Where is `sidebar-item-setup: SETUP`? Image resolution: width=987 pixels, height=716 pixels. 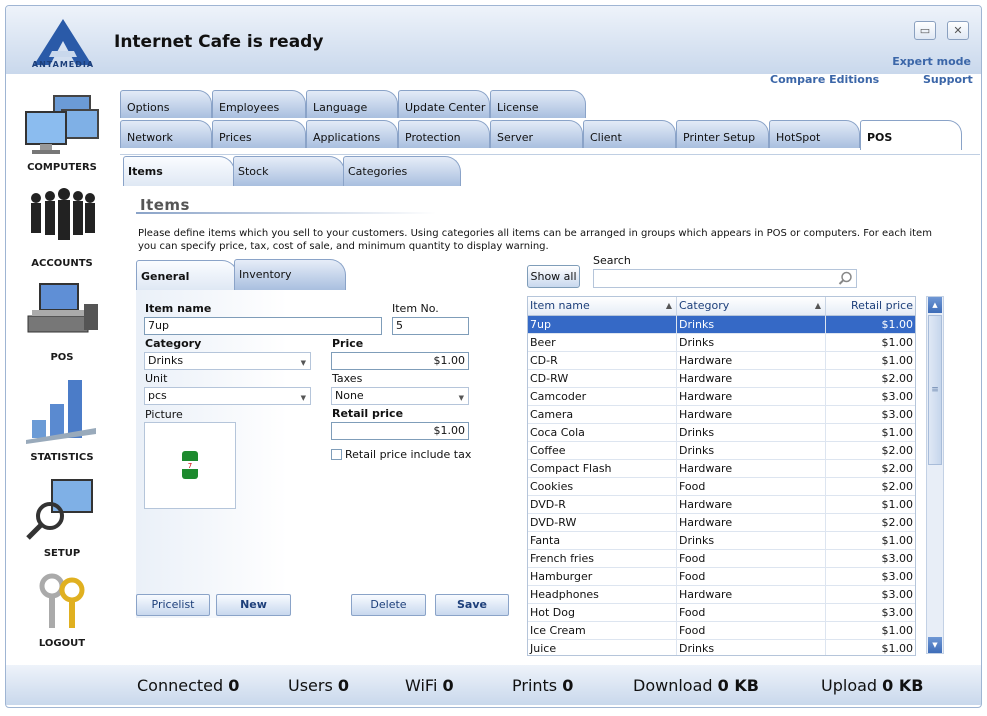 sidebar-item-setup: SETUP is located at coordinates (62, 519).